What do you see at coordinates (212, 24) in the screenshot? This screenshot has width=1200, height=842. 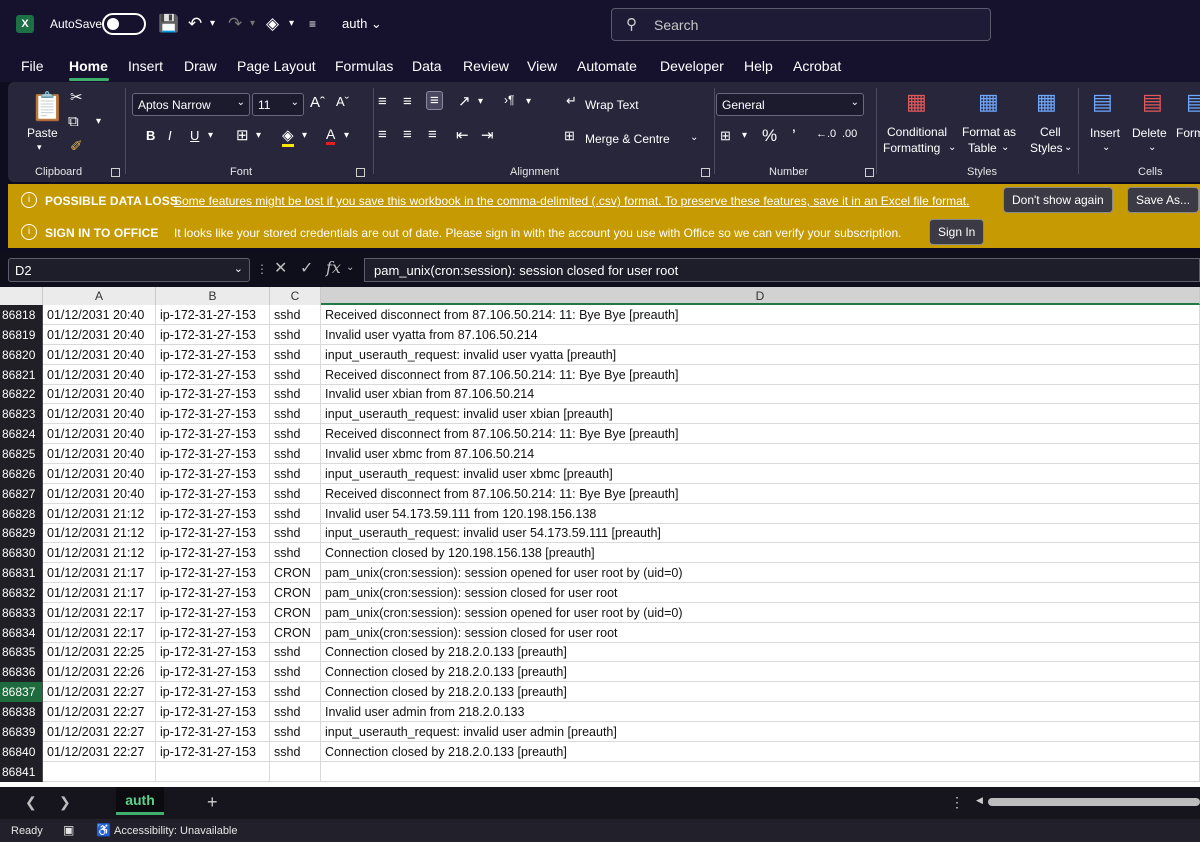 I see `undo-dropdown-icon: ▾` at bounding box center [212, 24].